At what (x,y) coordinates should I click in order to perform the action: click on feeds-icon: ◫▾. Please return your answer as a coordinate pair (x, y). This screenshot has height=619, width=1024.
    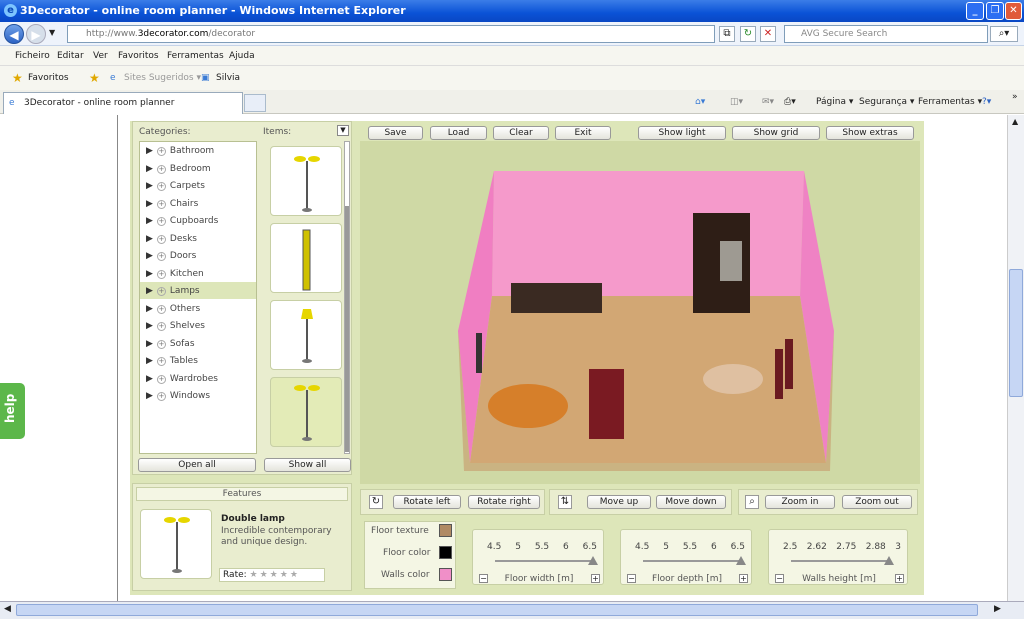
    Looking at the image, I should click on (736, 102).